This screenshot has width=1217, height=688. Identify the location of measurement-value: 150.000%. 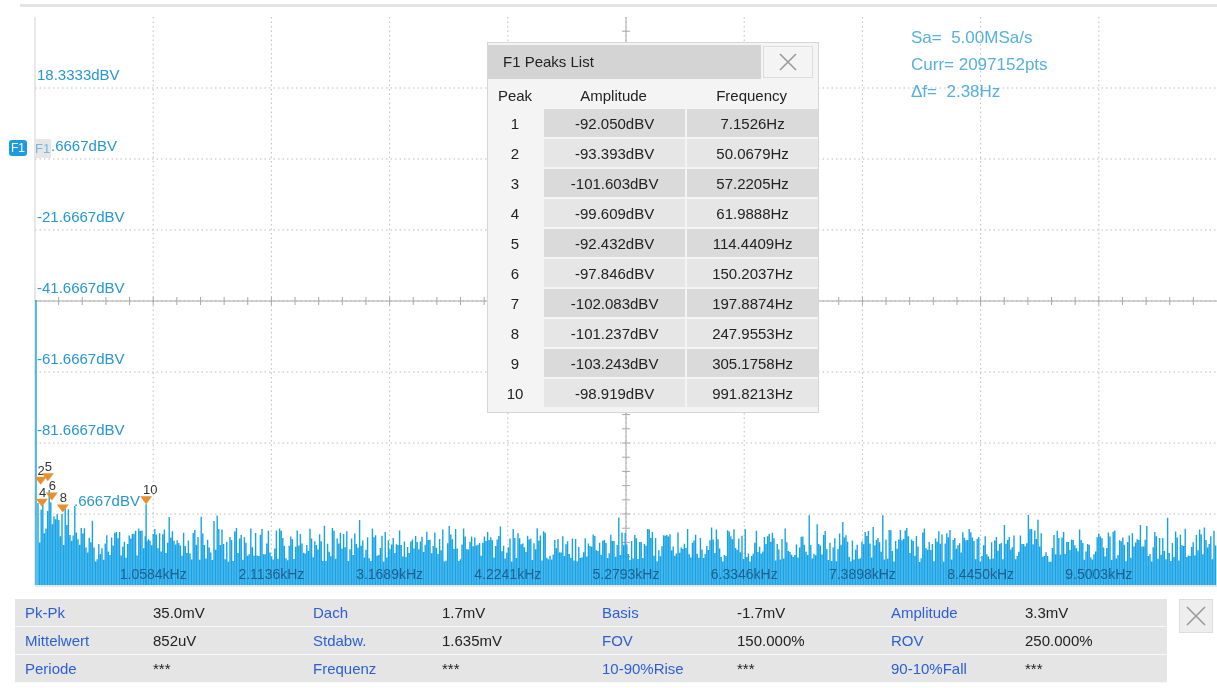
(771, 640).